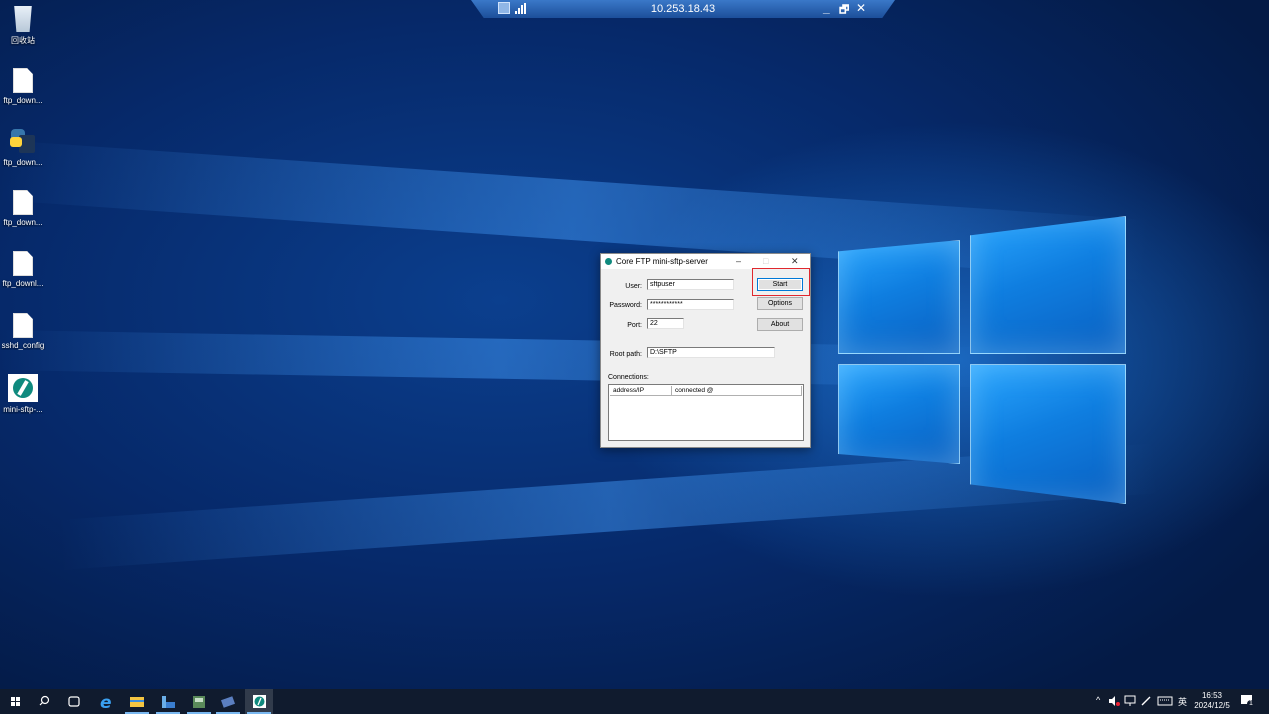 This screenshot has height=714, width=1269. I want to click on port-input, so click(665, 323).